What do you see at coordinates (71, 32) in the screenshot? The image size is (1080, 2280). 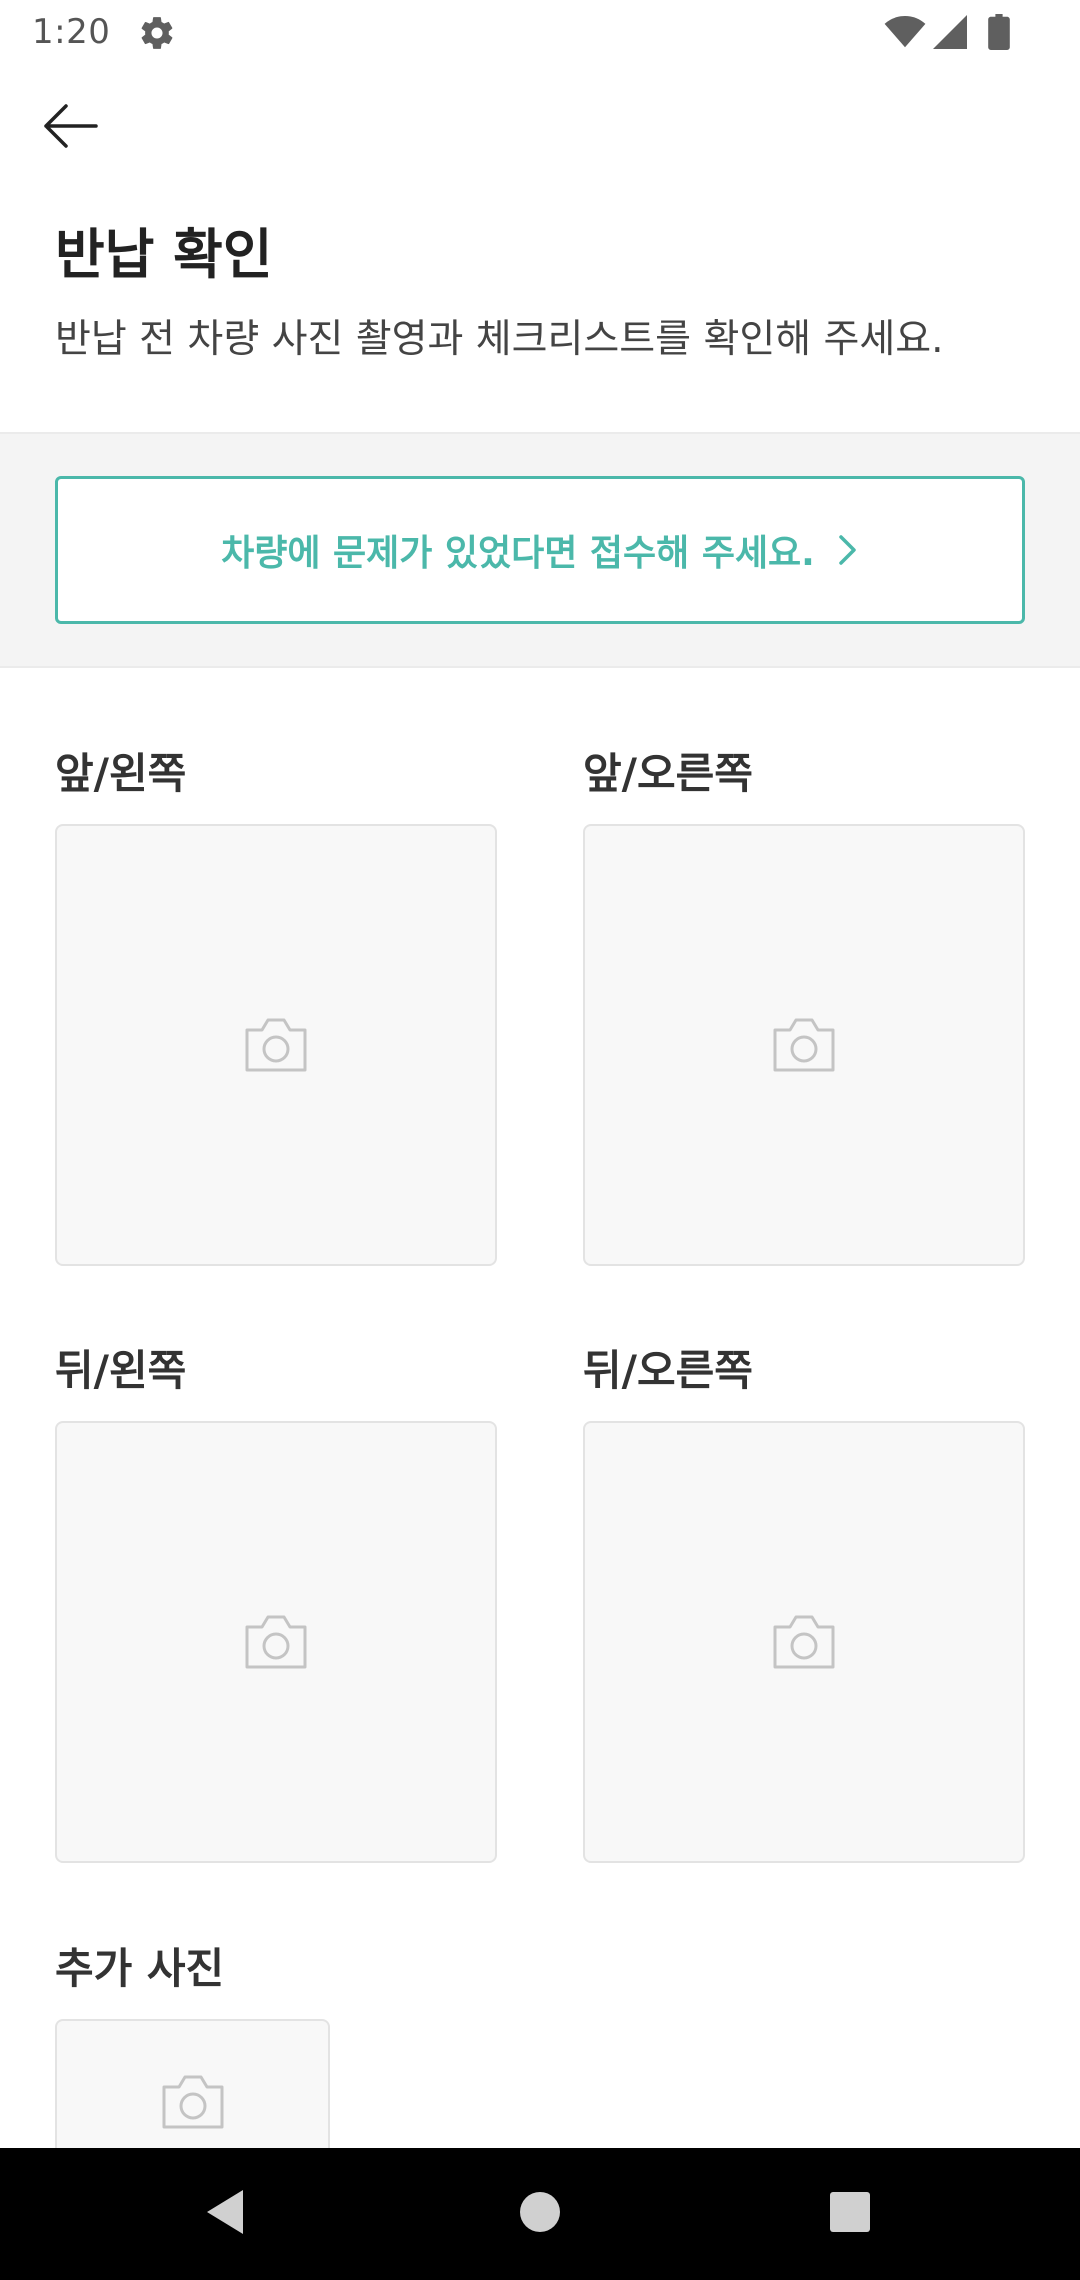 I see `status-time: 1:20` at bounding box center [71, 32].